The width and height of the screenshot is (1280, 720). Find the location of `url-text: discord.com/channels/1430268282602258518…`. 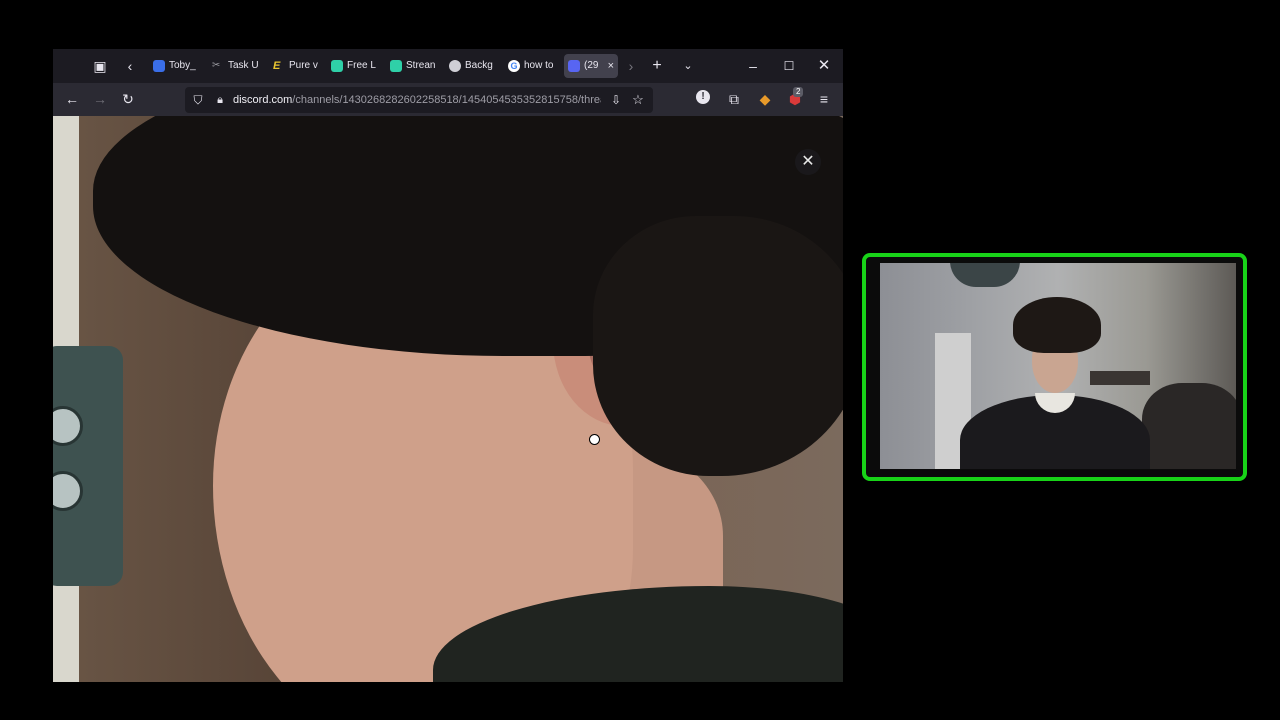

url-text: discord.com/channels/1430268282602258518… is located at coordinates (417, 100).